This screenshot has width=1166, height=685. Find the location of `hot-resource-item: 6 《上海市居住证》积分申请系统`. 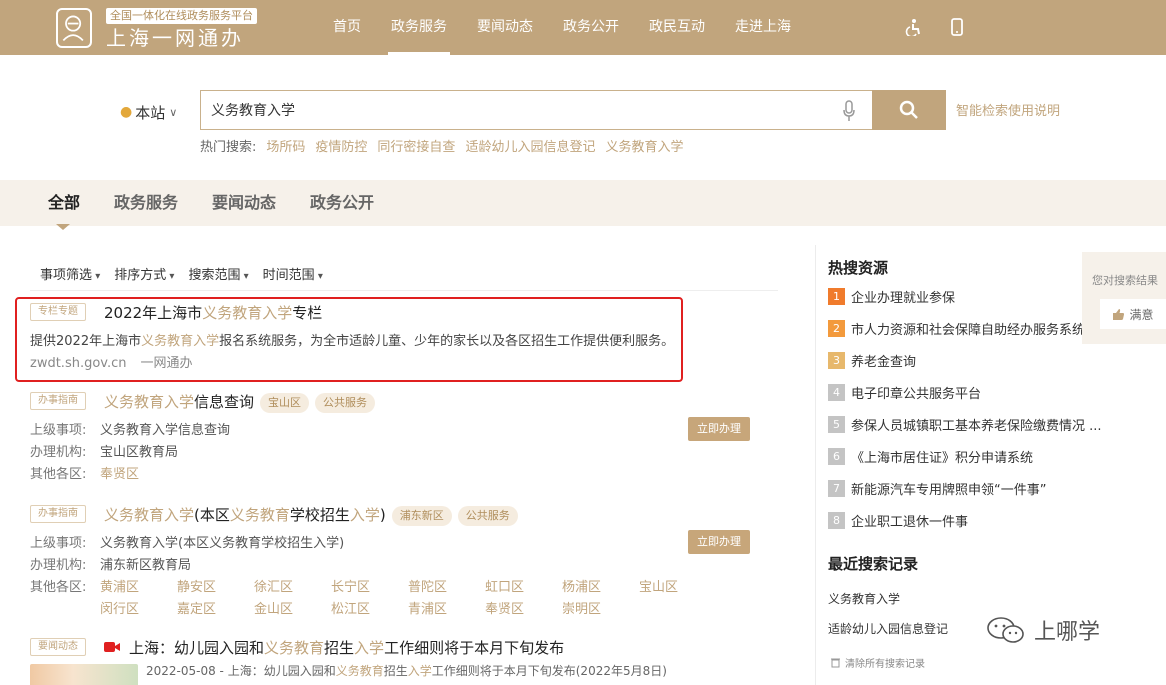

hot-resource-item: 6 《上海市居住证》积分申请系统 is located at coordinates (930, 456).